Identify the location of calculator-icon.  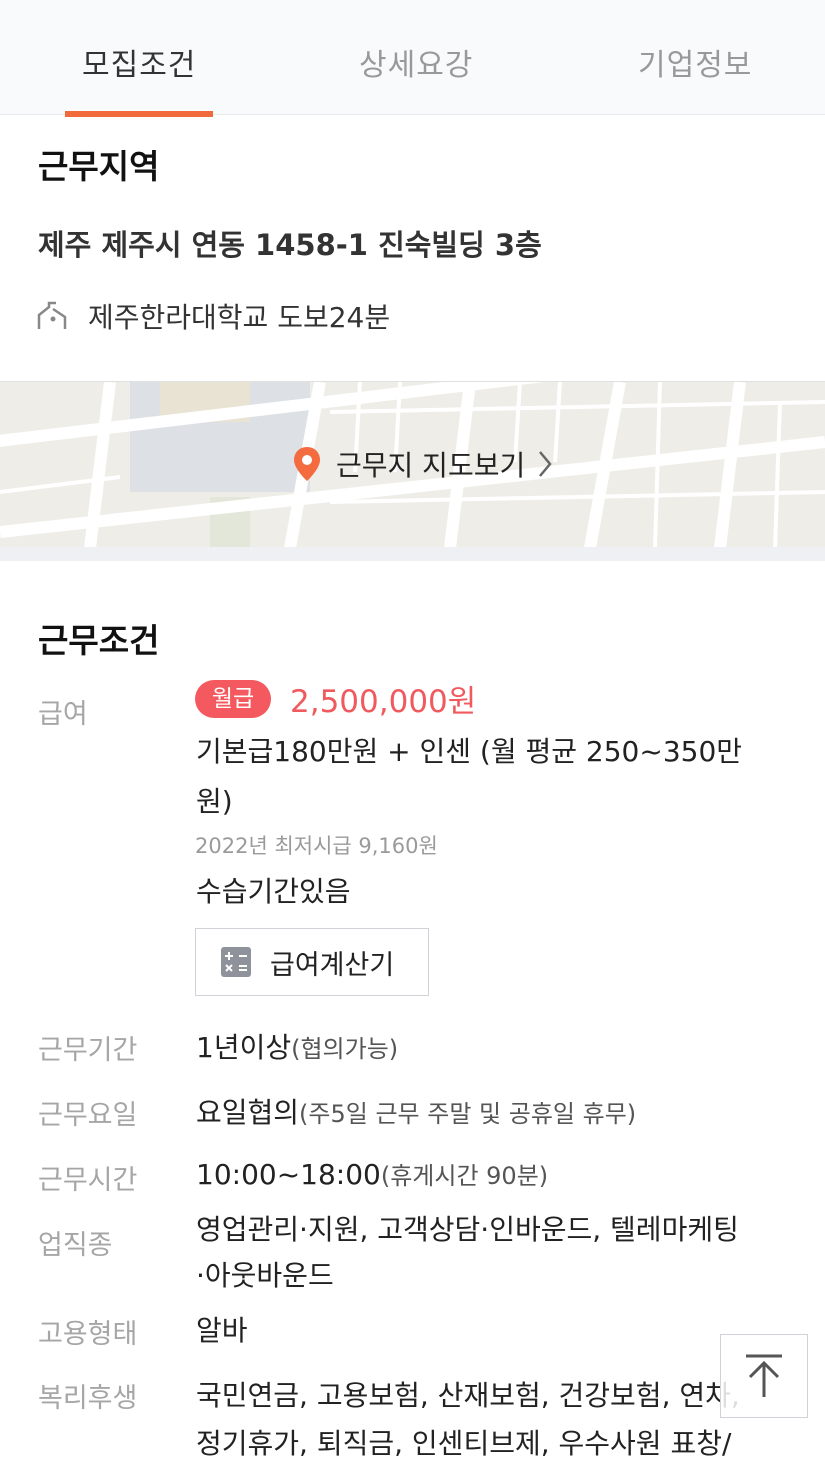
(236, 962).